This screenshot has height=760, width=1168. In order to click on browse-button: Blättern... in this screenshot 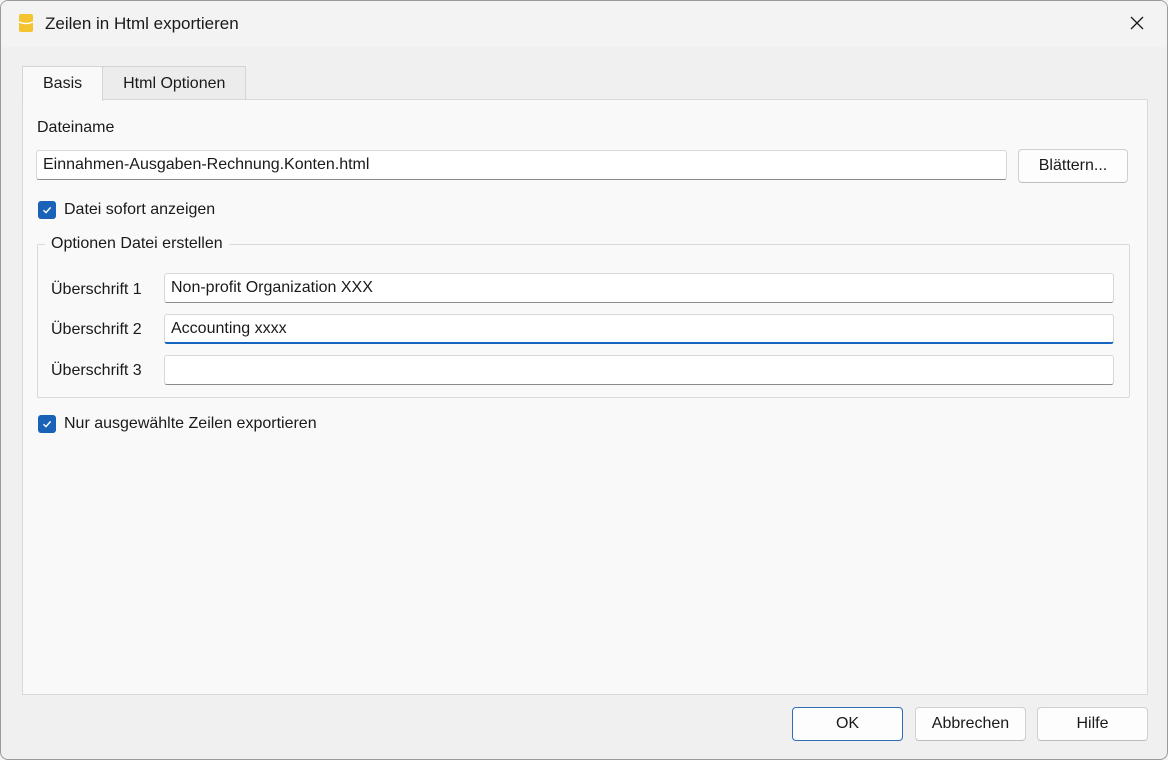, I will do `click(1073, 166)`.